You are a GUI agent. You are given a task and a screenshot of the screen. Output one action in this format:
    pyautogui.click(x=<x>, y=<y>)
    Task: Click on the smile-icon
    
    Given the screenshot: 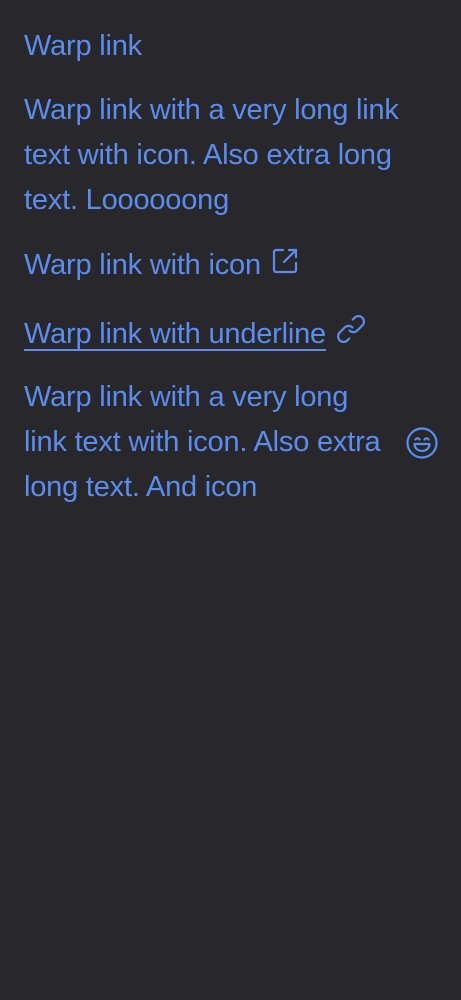 What is the action you would take?
    pyautogui.click(x=422, y=443)
    